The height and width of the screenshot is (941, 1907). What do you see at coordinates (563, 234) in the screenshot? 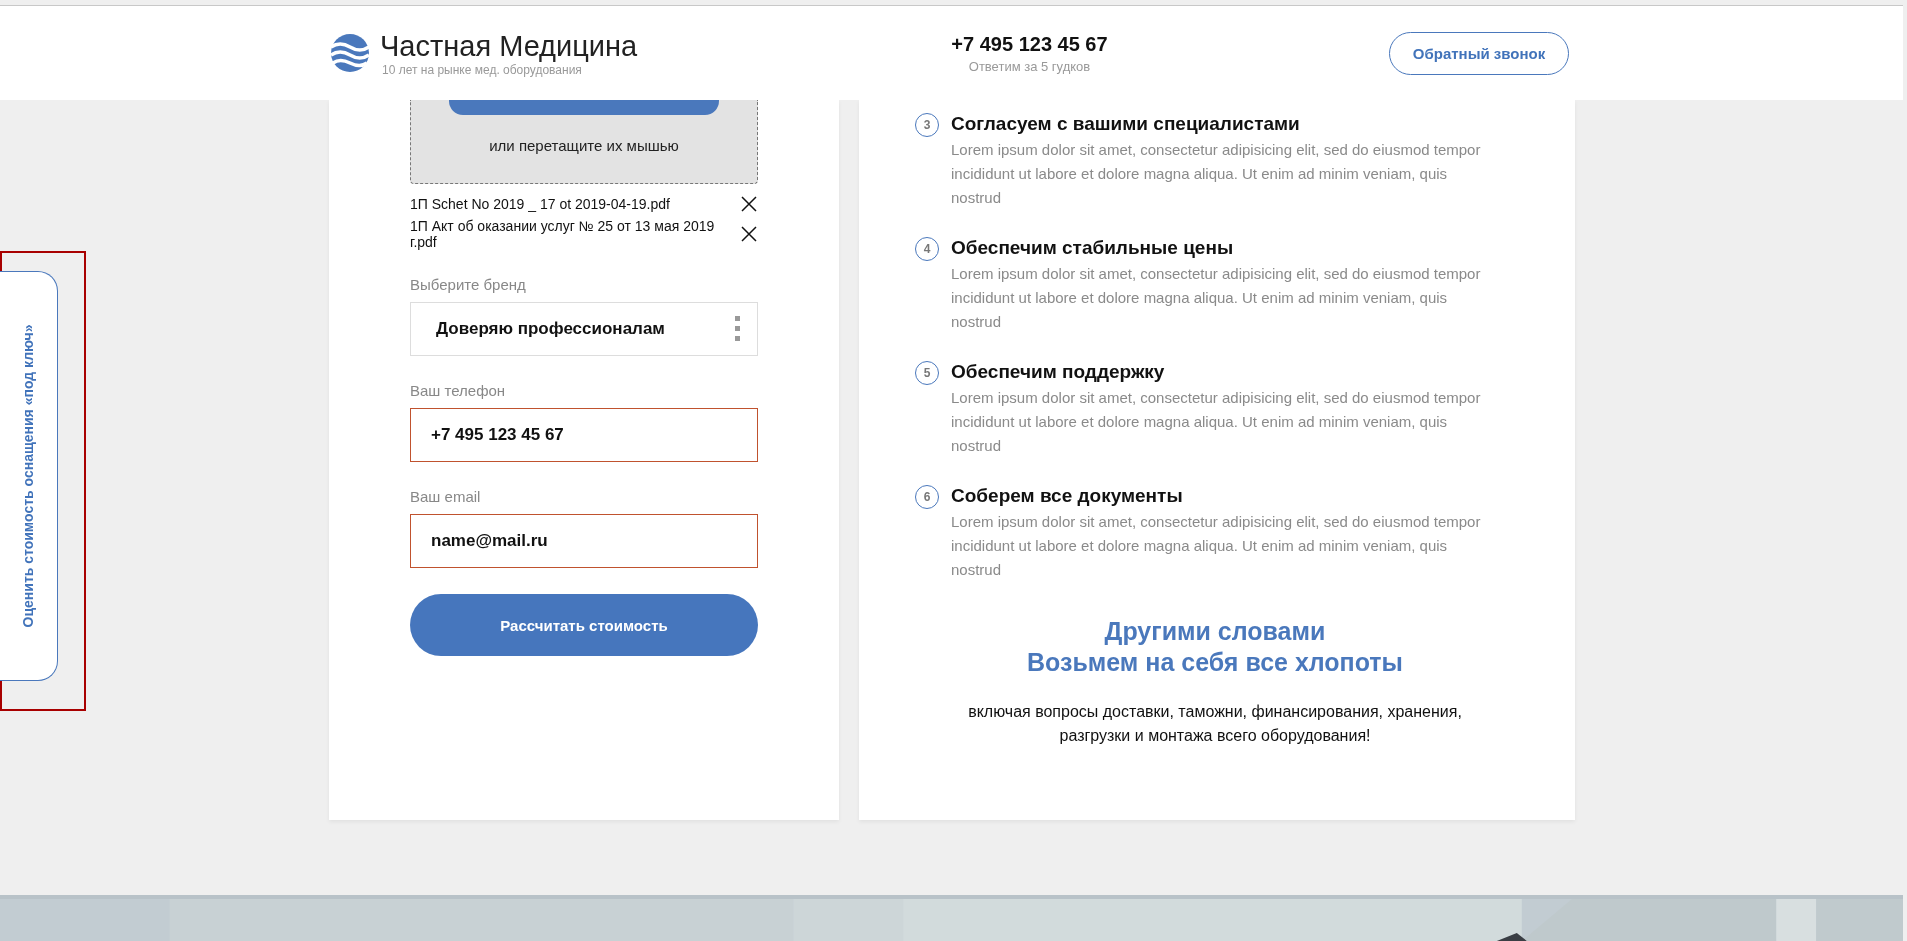
I see `file-name: 1П Акт об оказании услуг № 25 от 13 мая 2019 г.pdf` at bounding box center [563, 234].